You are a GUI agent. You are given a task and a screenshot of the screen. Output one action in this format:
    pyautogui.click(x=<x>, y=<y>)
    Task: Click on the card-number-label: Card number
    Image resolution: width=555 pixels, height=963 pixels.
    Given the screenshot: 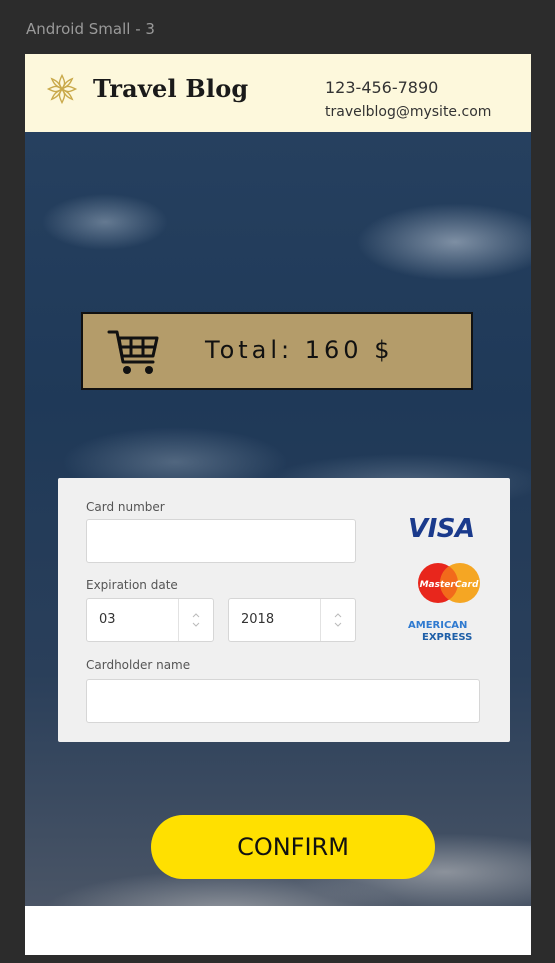 What is the action you would take?
    pyautogui.click(x=125, y=507)
    